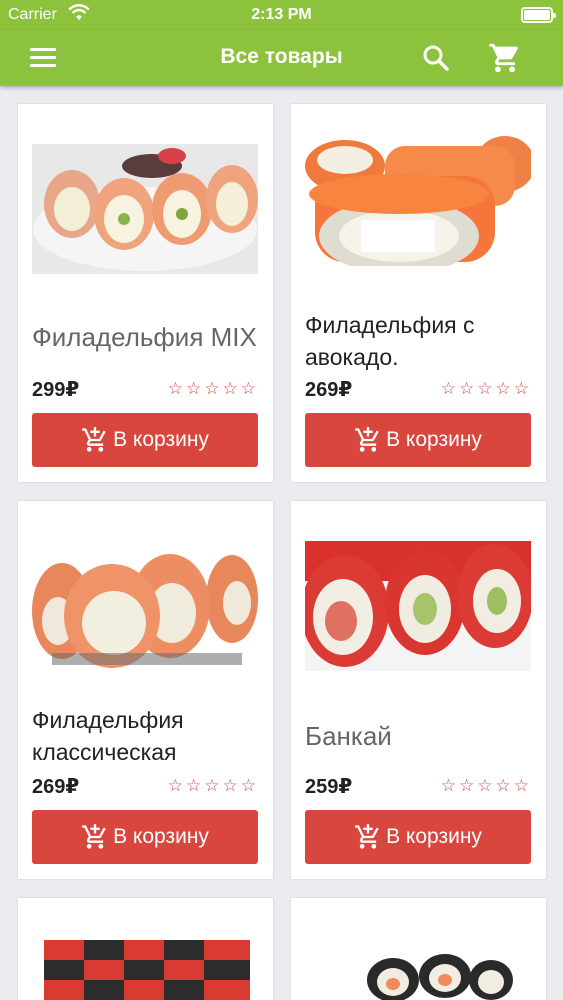 The height and width of the screenshot is (1000, 563). Describe the element at coordinates (56, 390) in the screenshot. I see `product-price: 299₽` at that location.